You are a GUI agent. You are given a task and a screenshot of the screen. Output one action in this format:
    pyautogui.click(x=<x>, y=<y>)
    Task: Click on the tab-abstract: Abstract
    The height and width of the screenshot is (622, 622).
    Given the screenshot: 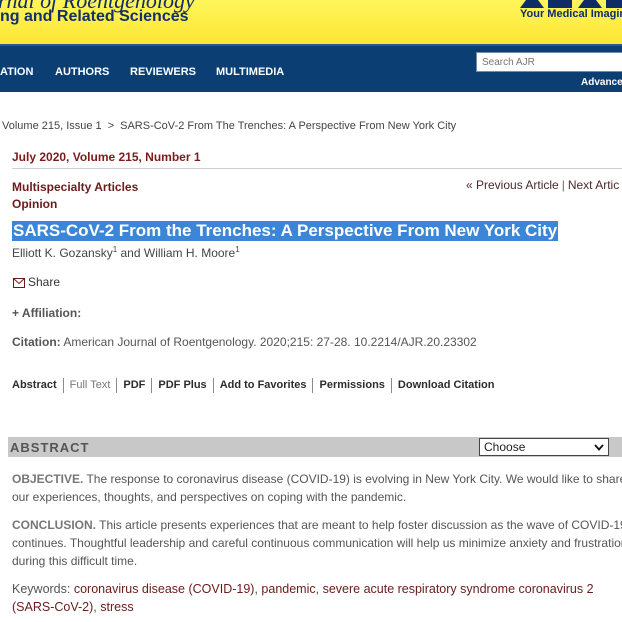 What is the action you would take?
    pyautogui.click(x=37, y=385)
    